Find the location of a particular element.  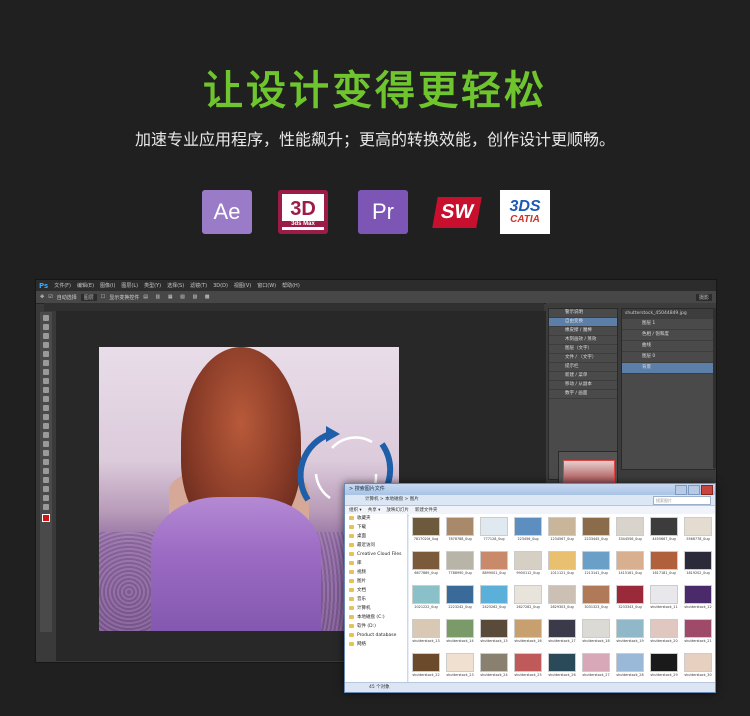

file-item: shutterstock_13 is located at coordinates (426, 633).